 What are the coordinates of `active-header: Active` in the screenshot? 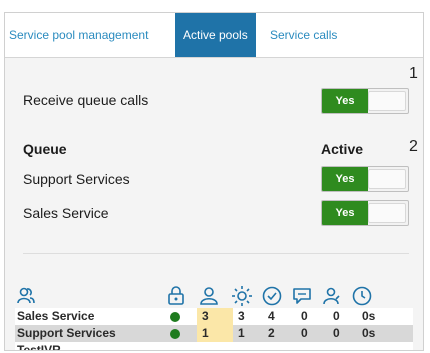 It's located at (342, 149).